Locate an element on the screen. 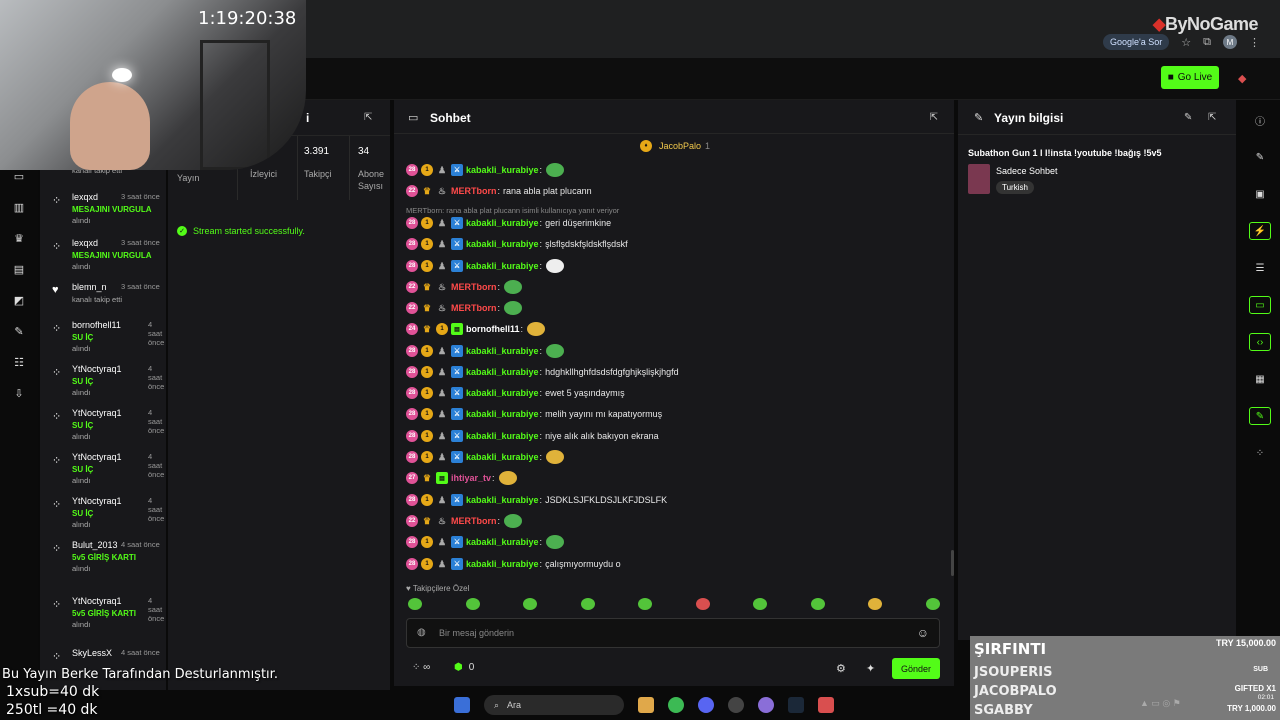 Image resolution: width=1280 pixels, height=720 pixels. info-icon: ⓘ is located at coordinates (1260, 120).